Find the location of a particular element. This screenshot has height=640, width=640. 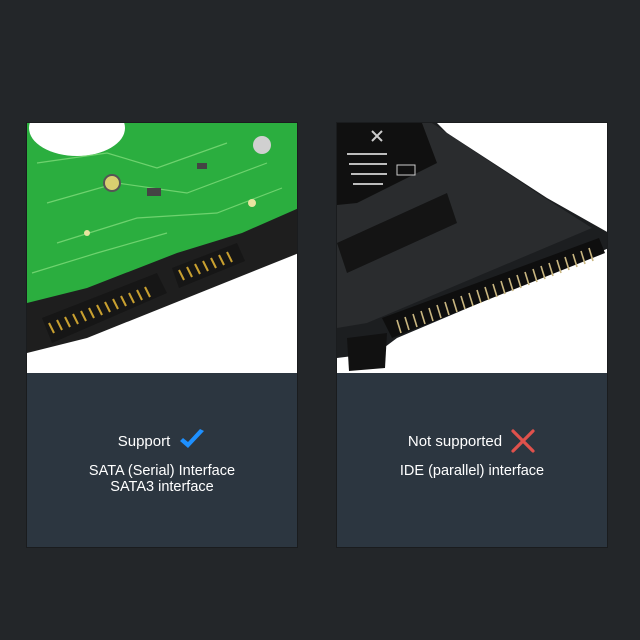

sata-description: SATA (Serial) Interface SATA3 interface is located at coordinates (162, 479).